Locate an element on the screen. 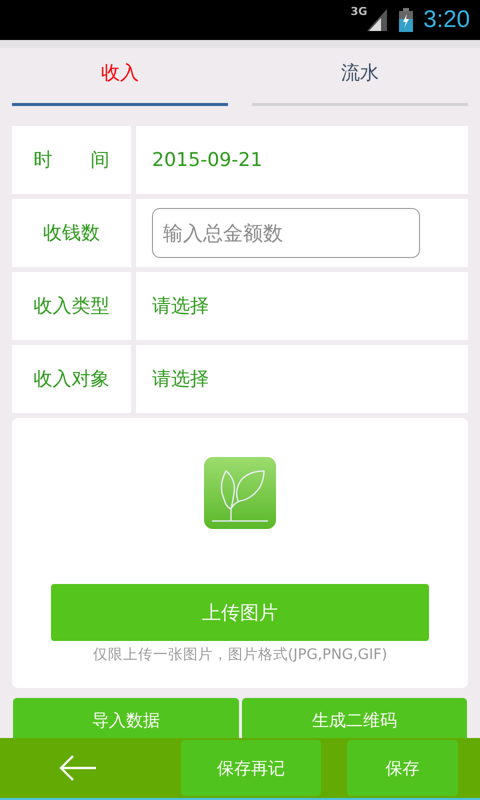  amount-input-field: 输入总金额数 is located at coordinates (286, 233).